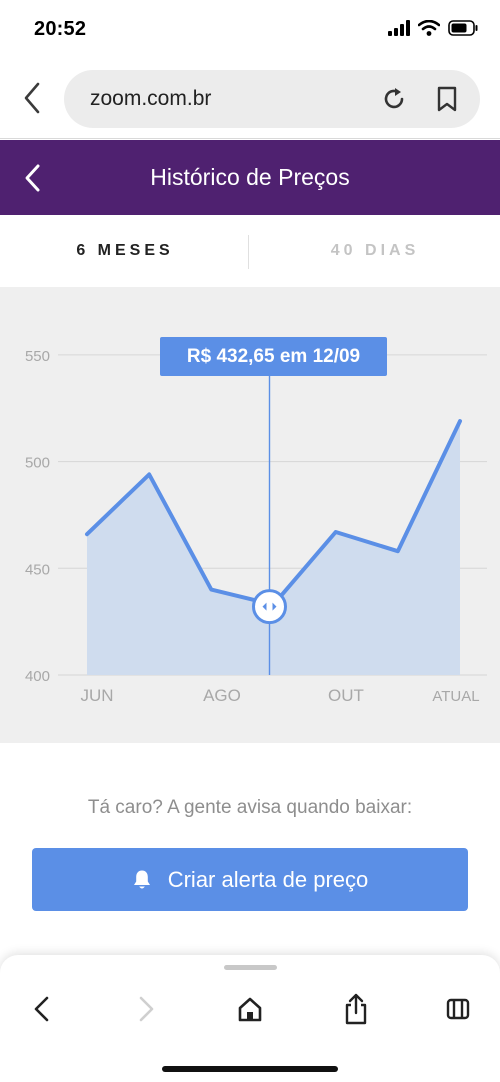  What do you see at coordinates (33, 98) in the screenshot?
I see `browser-back-icon` at bounding box center [33, 98].